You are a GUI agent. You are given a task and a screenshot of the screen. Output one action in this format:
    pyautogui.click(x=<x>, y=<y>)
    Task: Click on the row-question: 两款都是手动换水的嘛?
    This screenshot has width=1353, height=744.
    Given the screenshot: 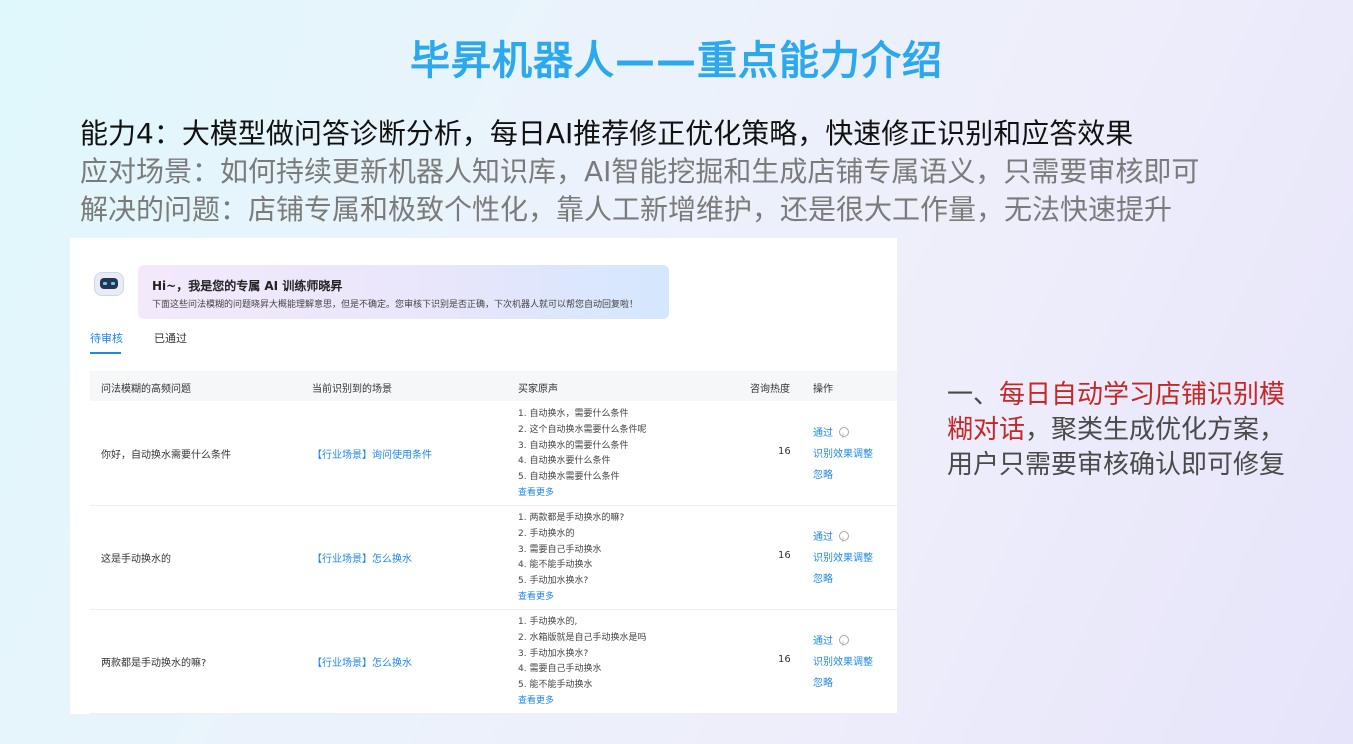 What is the action you would take?
    pyautogui.click(x=154, y=663)
    